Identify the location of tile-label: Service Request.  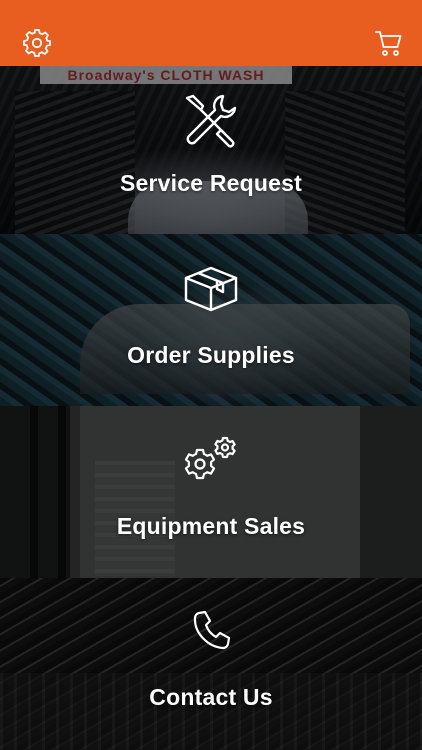
(211, 183).